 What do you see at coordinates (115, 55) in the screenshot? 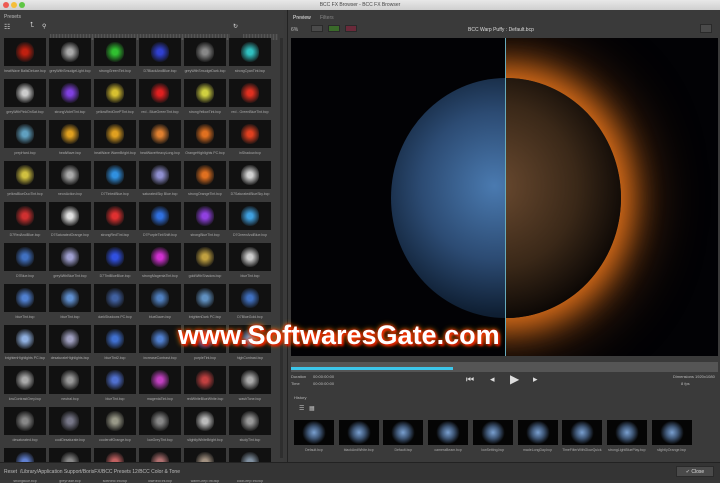
I see `preset-item: strongGreenTint.bcp` at bounding box center [115, 55].